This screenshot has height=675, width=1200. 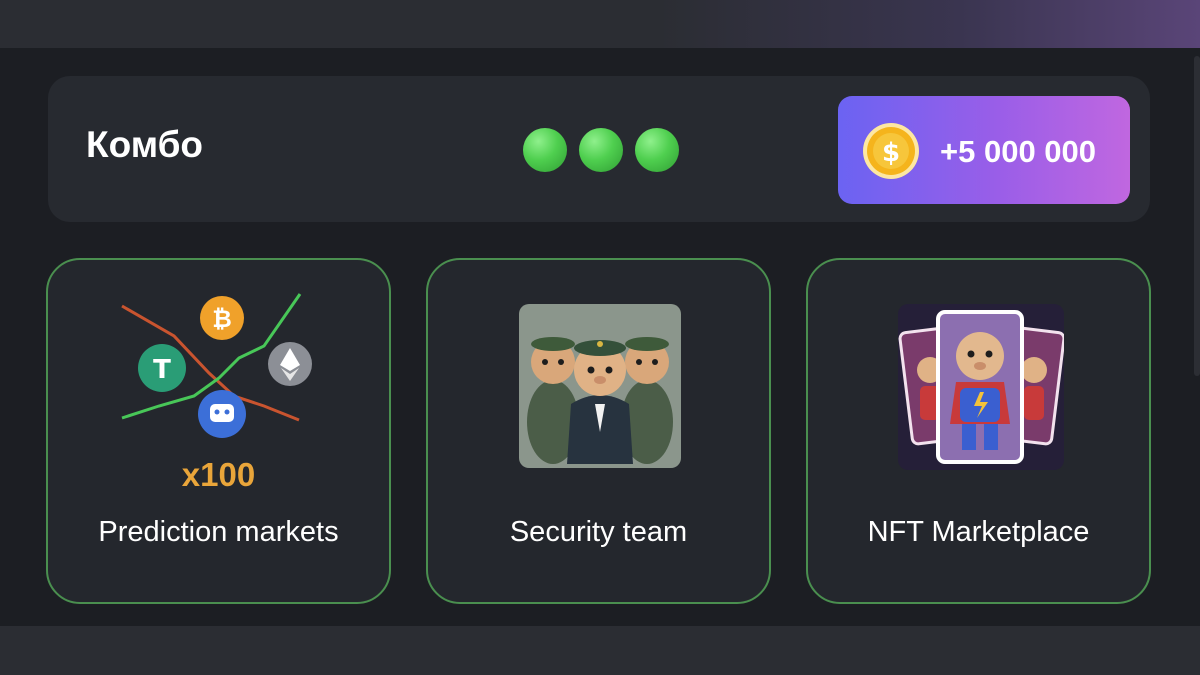 What do you see at coordinates (218, 431) in the screenshot?
I see `combo-card-prediction-markets: ₿ T x100 Prediction markets` at bounding box center [218, 431].